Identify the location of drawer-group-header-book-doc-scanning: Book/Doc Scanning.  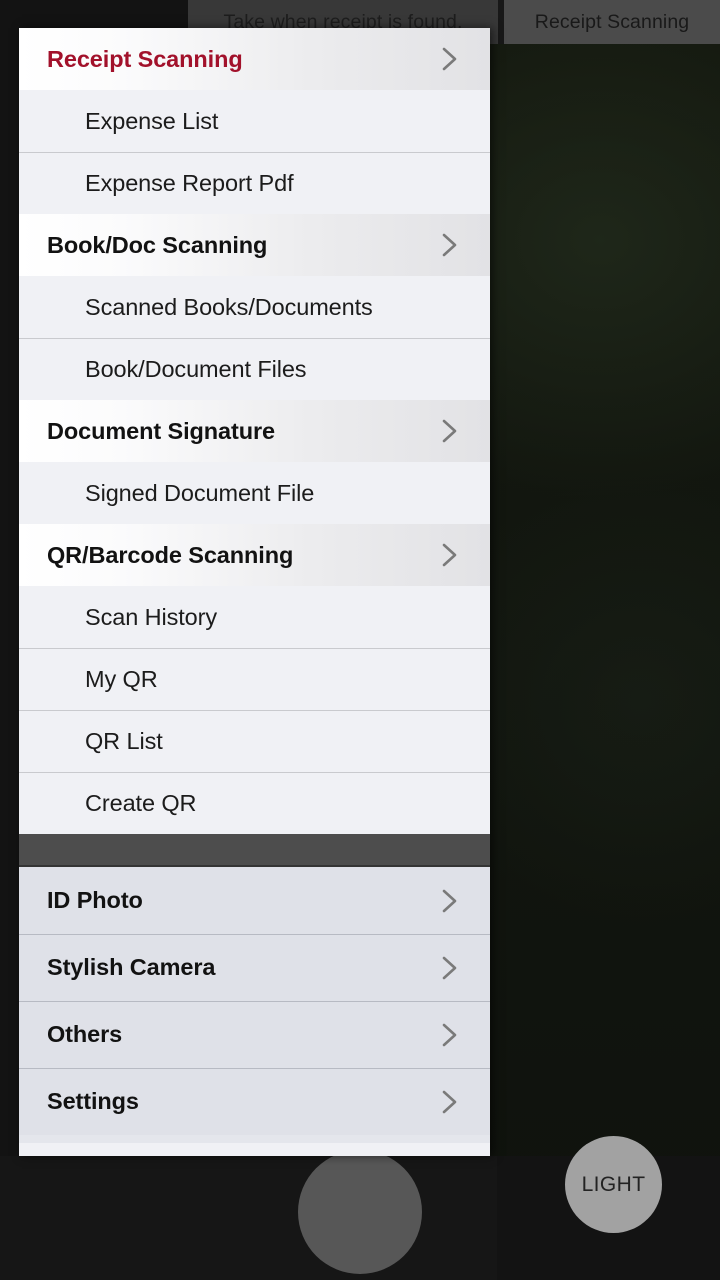
(254, 245).